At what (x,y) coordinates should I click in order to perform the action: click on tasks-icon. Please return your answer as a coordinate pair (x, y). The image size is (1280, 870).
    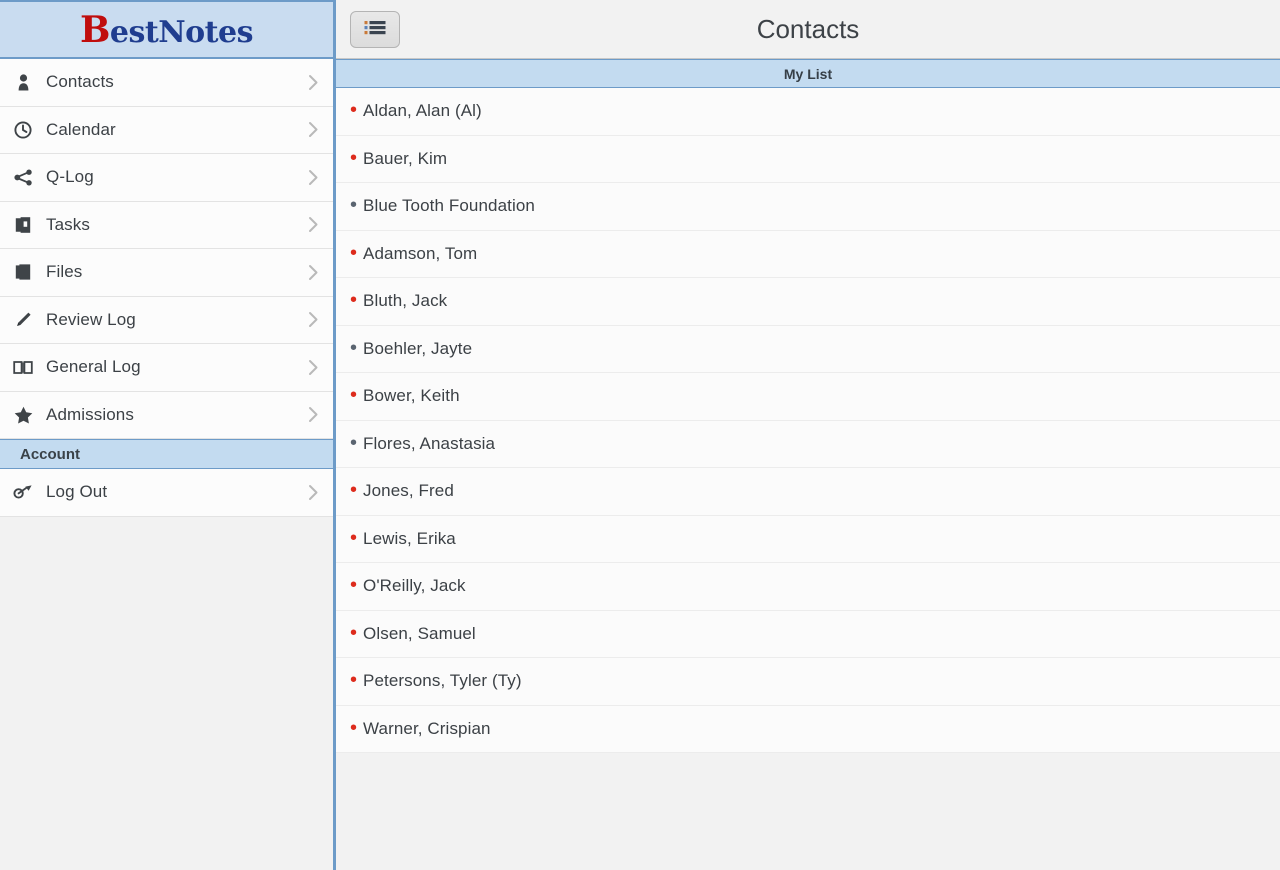
    Looking at the image, I should click on (23, 225).